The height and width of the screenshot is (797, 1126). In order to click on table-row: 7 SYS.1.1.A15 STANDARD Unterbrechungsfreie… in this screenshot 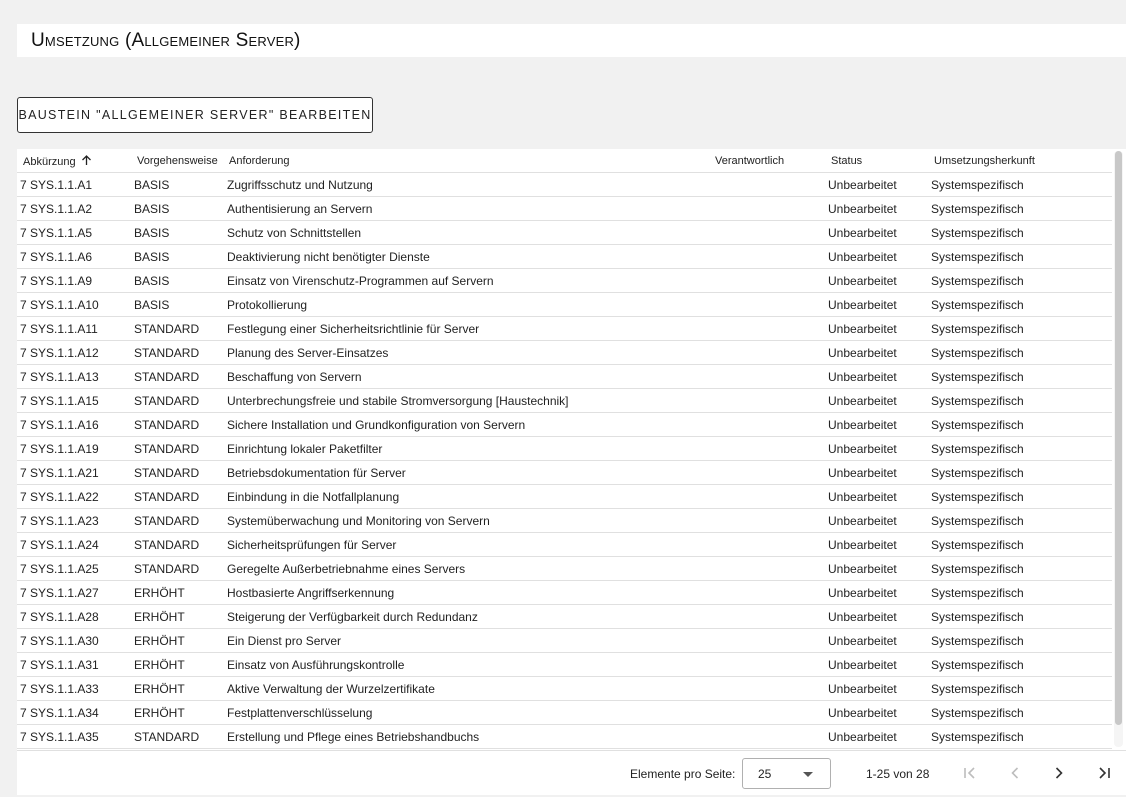, I will do `click(564, 400)`.